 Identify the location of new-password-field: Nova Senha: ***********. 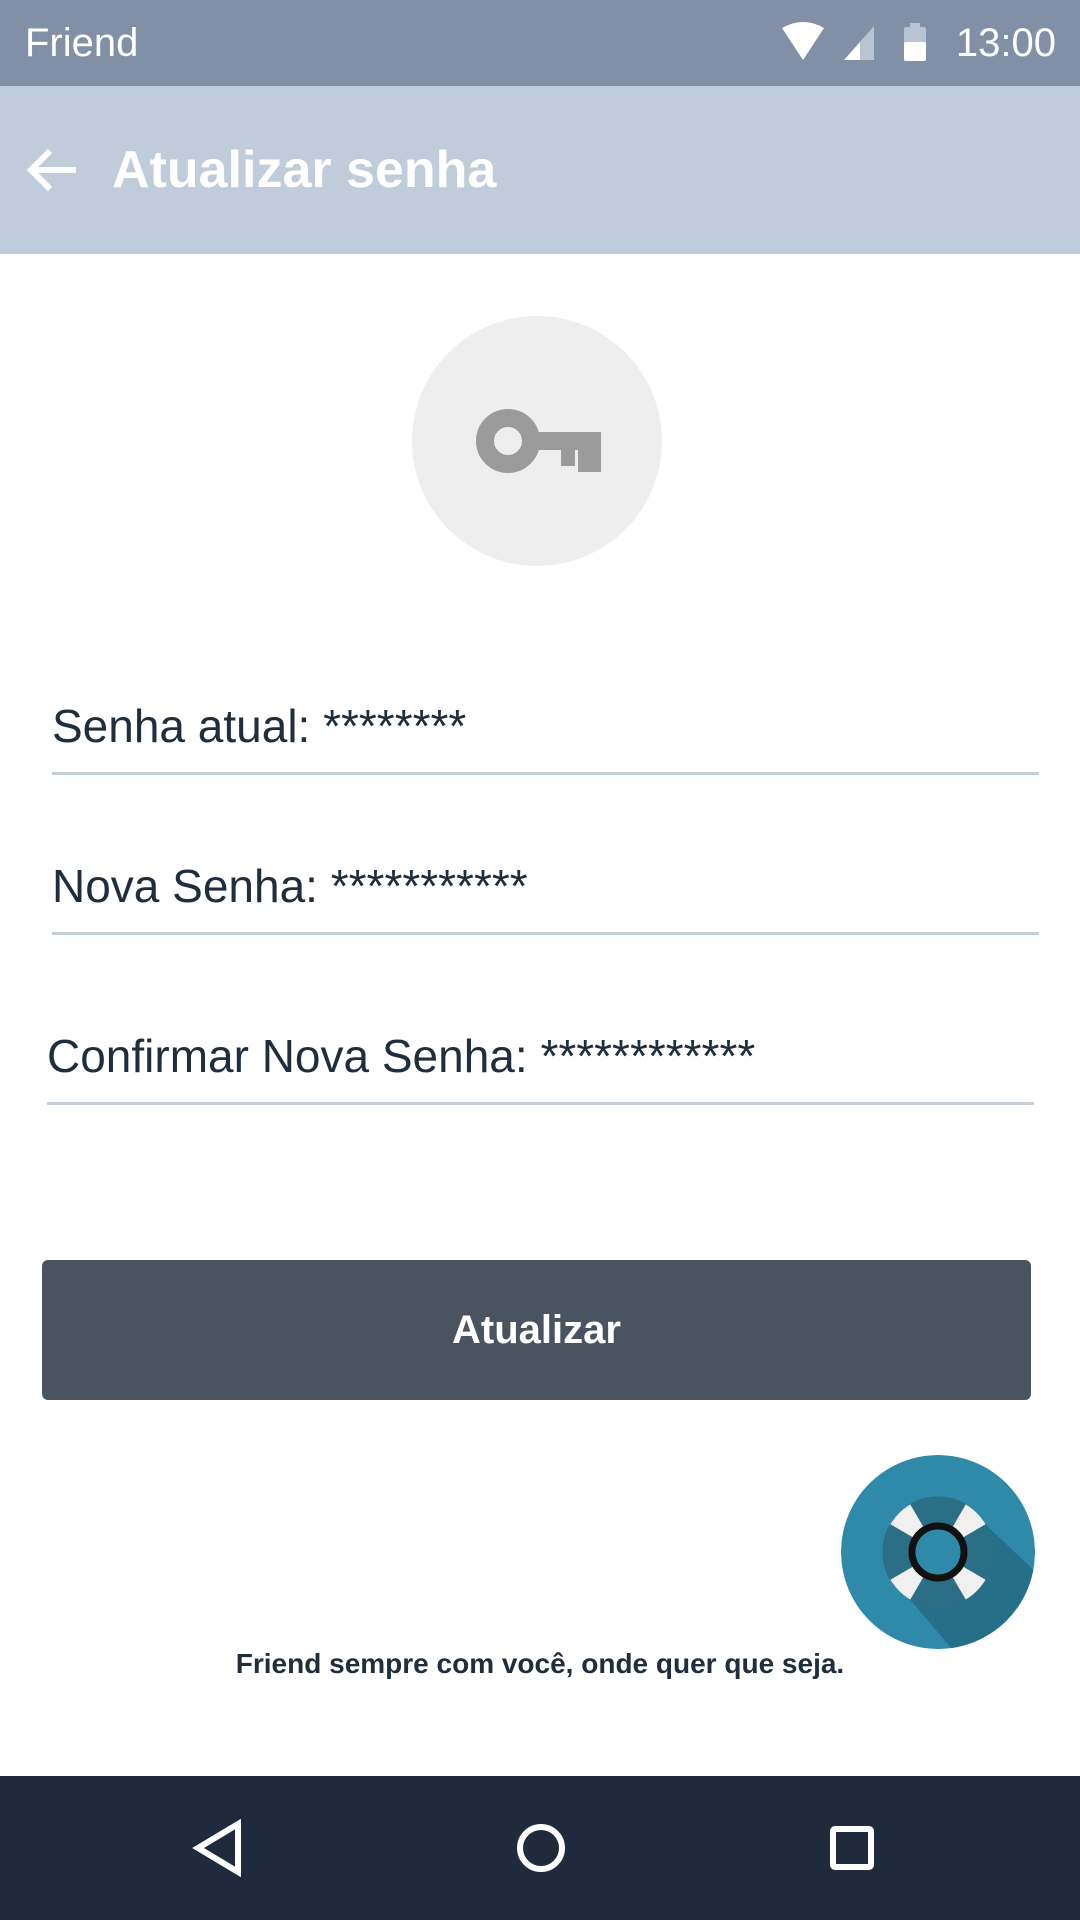
(545, 880).